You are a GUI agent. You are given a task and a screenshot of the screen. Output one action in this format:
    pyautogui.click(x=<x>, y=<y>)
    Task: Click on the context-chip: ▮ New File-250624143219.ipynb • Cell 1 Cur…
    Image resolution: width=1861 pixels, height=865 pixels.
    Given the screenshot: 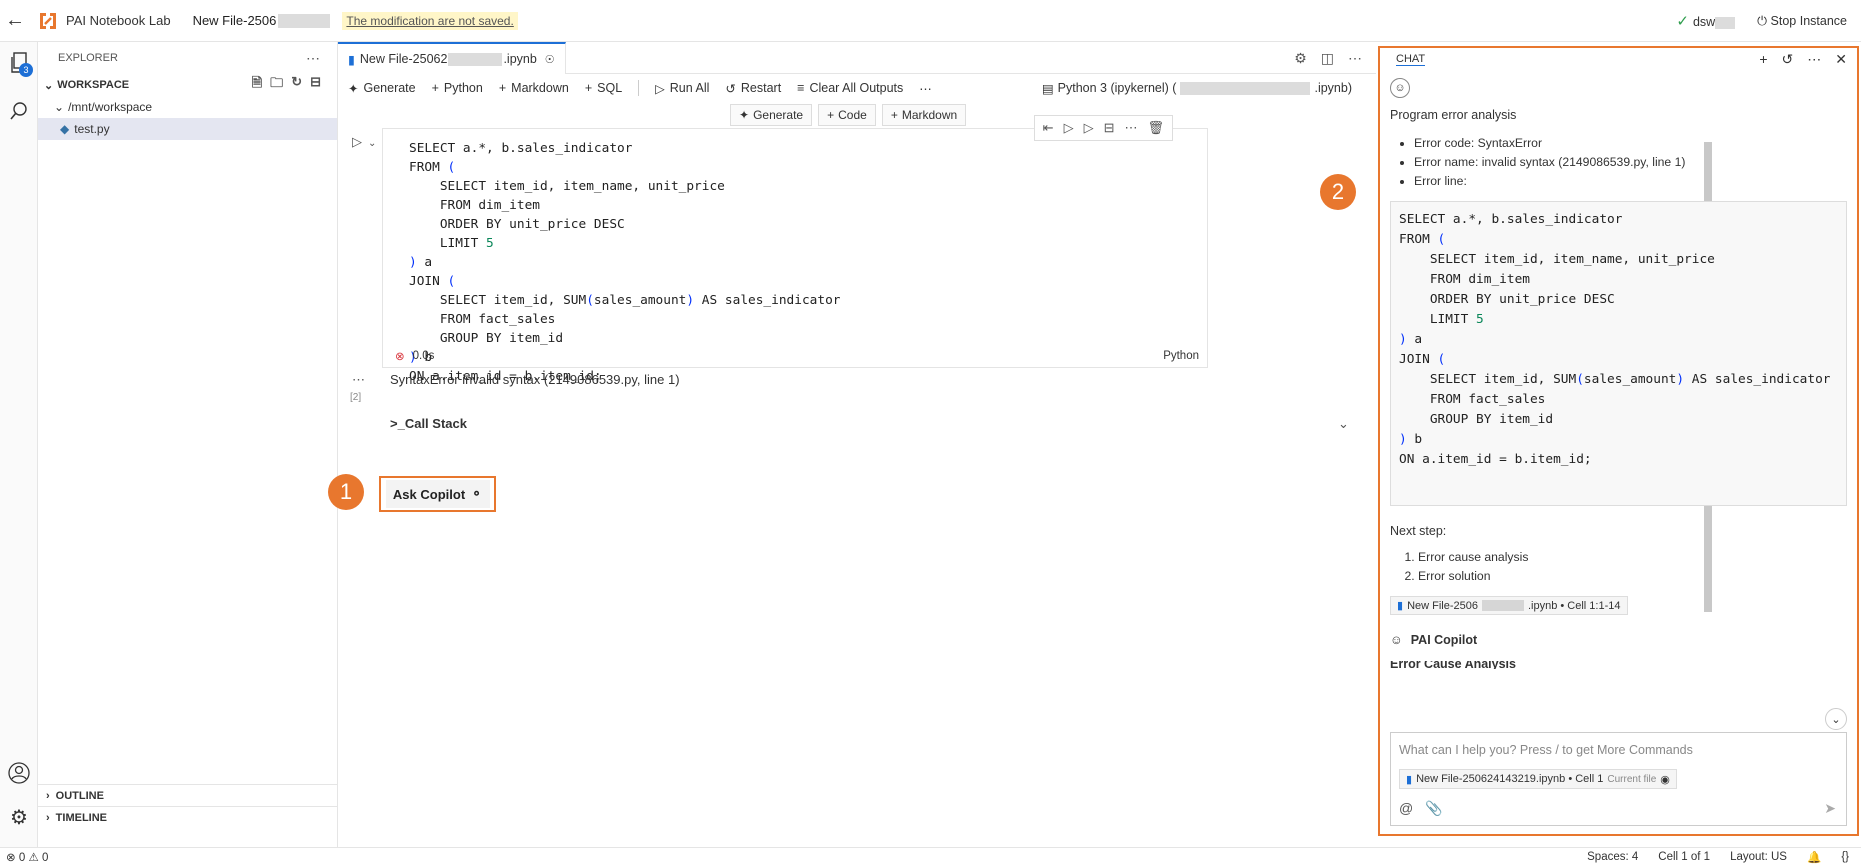 What is the action you would take?
    pyautogui.click(x=1538, y=779)
    